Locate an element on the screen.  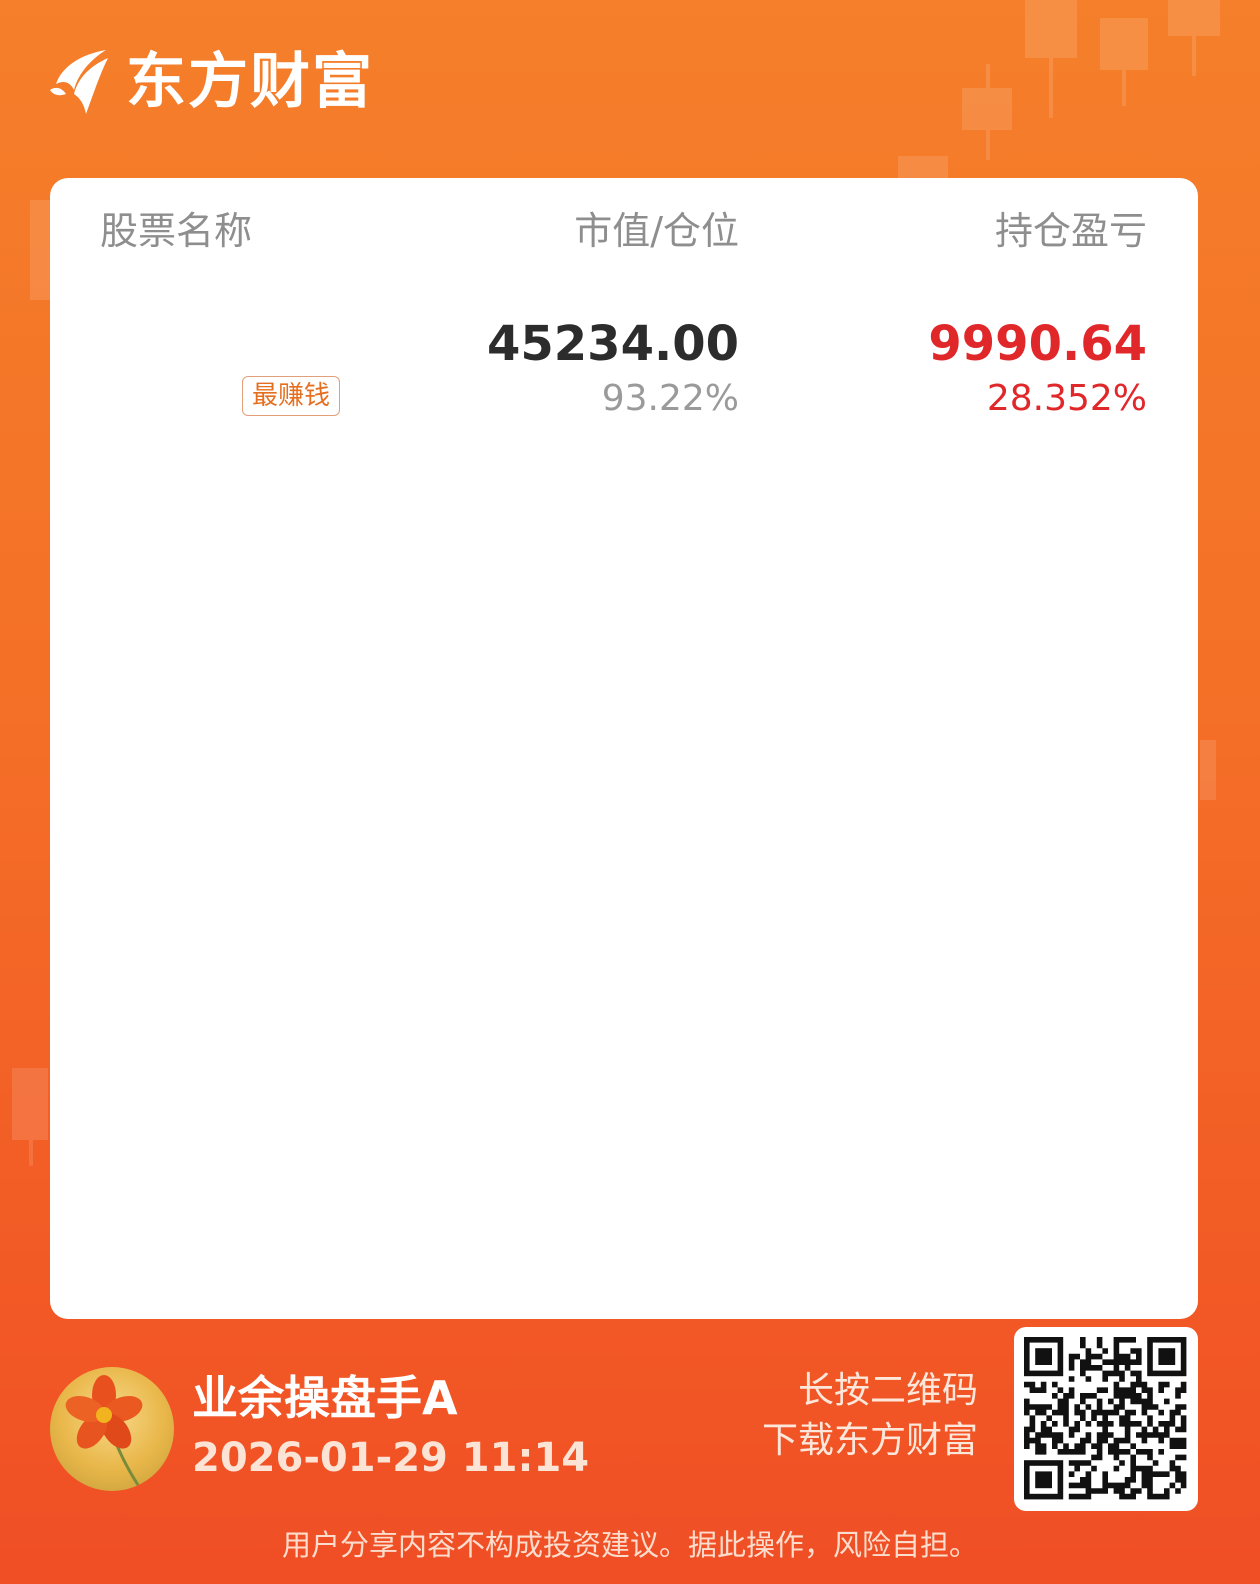
flower-avatar-image is located at coordinates (112, 1429).